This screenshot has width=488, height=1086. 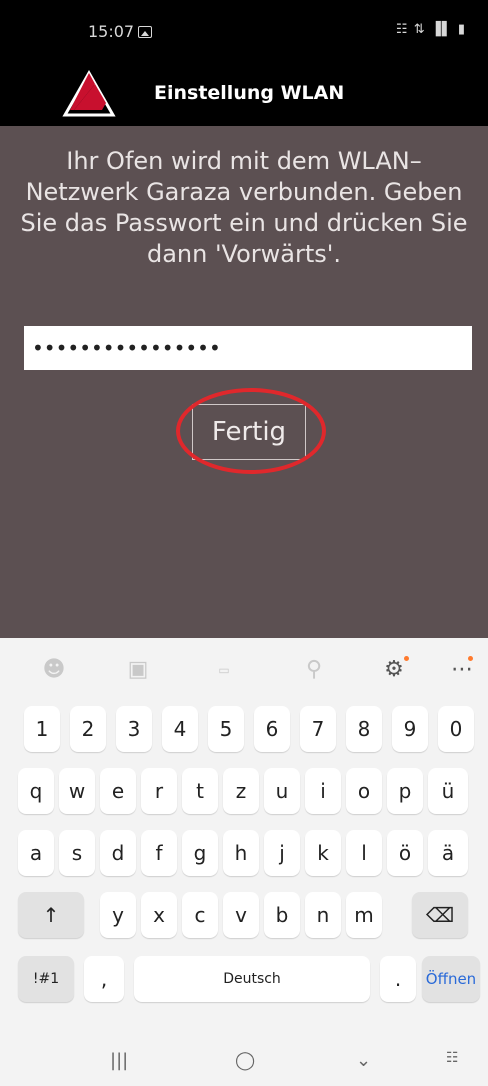 What do you see at coordinates (282, 853) in the screenshot?
I see `key-j: j` at bounding box center [282, 853].